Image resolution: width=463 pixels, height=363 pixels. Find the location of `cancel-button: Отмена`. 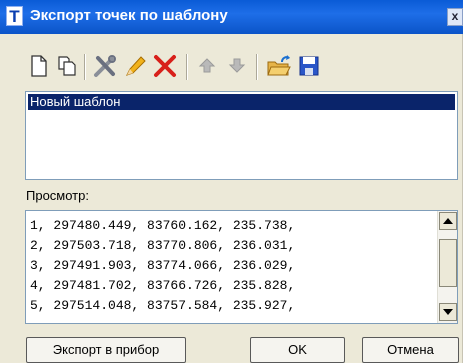

cancel-button: Отмена is located at coordinates (410, 350).